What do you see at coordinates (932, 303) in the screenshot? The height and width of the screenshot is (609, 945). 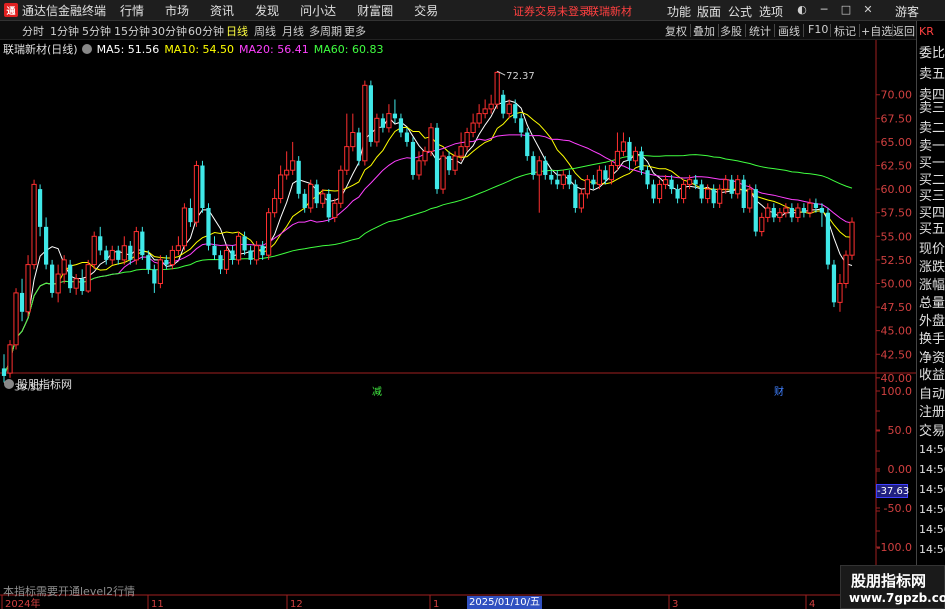 I see `side-panel-item: 总量` at bounding box center [932, 303].